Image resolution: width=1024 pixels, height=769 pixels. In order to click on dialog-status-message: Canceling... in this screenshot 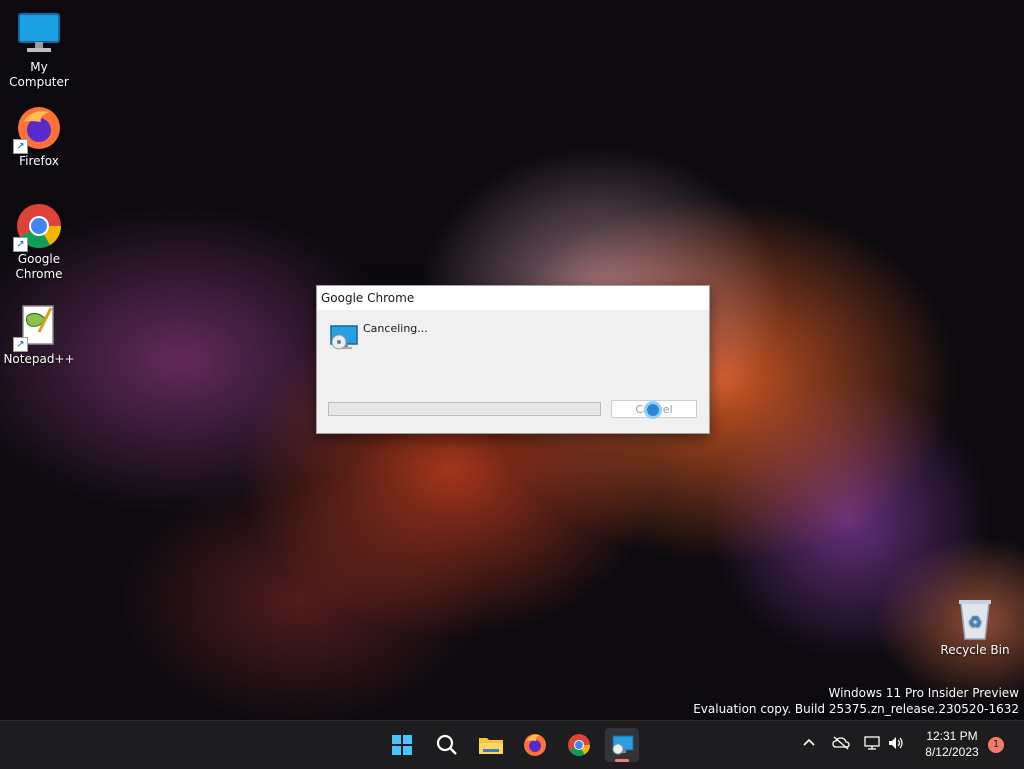, I will do `click(395, 328)`.